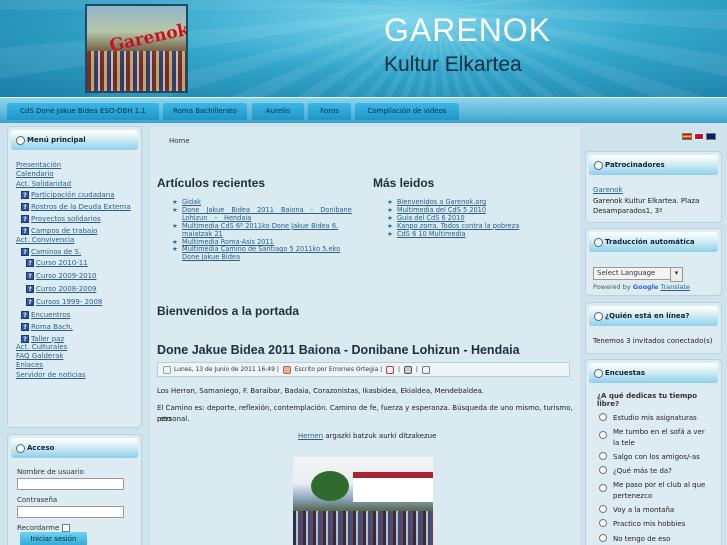 Image resolution: width=727 pixels, height=545 pixels. What do you see at coordinates (50, 315) in the screenshot?
I see `menu-link-encuentros: Encuentros` at bounding box center [50, 315].